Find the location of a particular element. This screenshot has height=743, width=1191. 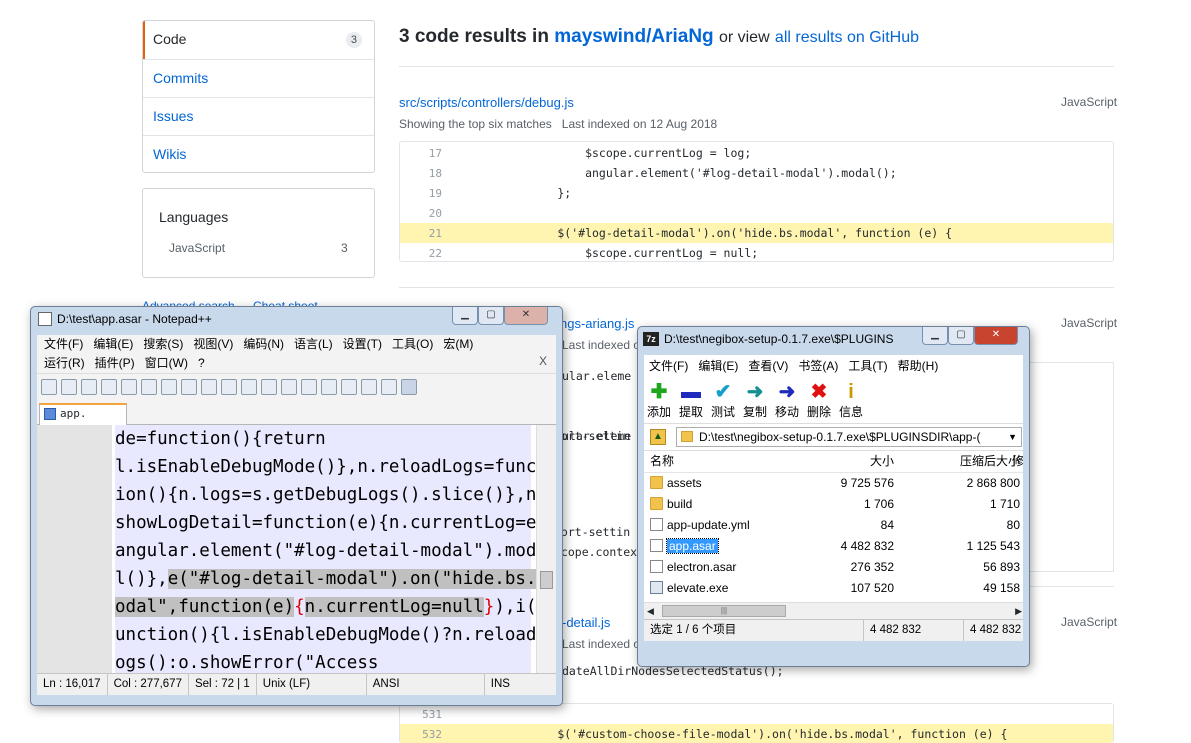

scroll-left-icon: ◀ is located at coordinates (650, 611).